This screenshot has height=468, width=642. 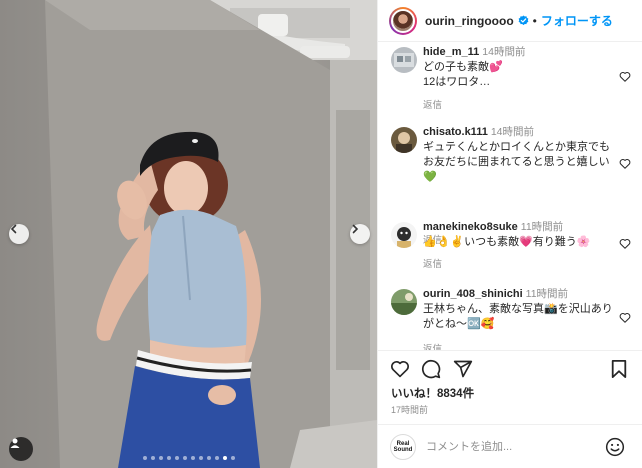 I want to click on likes-count: いいね！8834件, so click(x=432, y=393).